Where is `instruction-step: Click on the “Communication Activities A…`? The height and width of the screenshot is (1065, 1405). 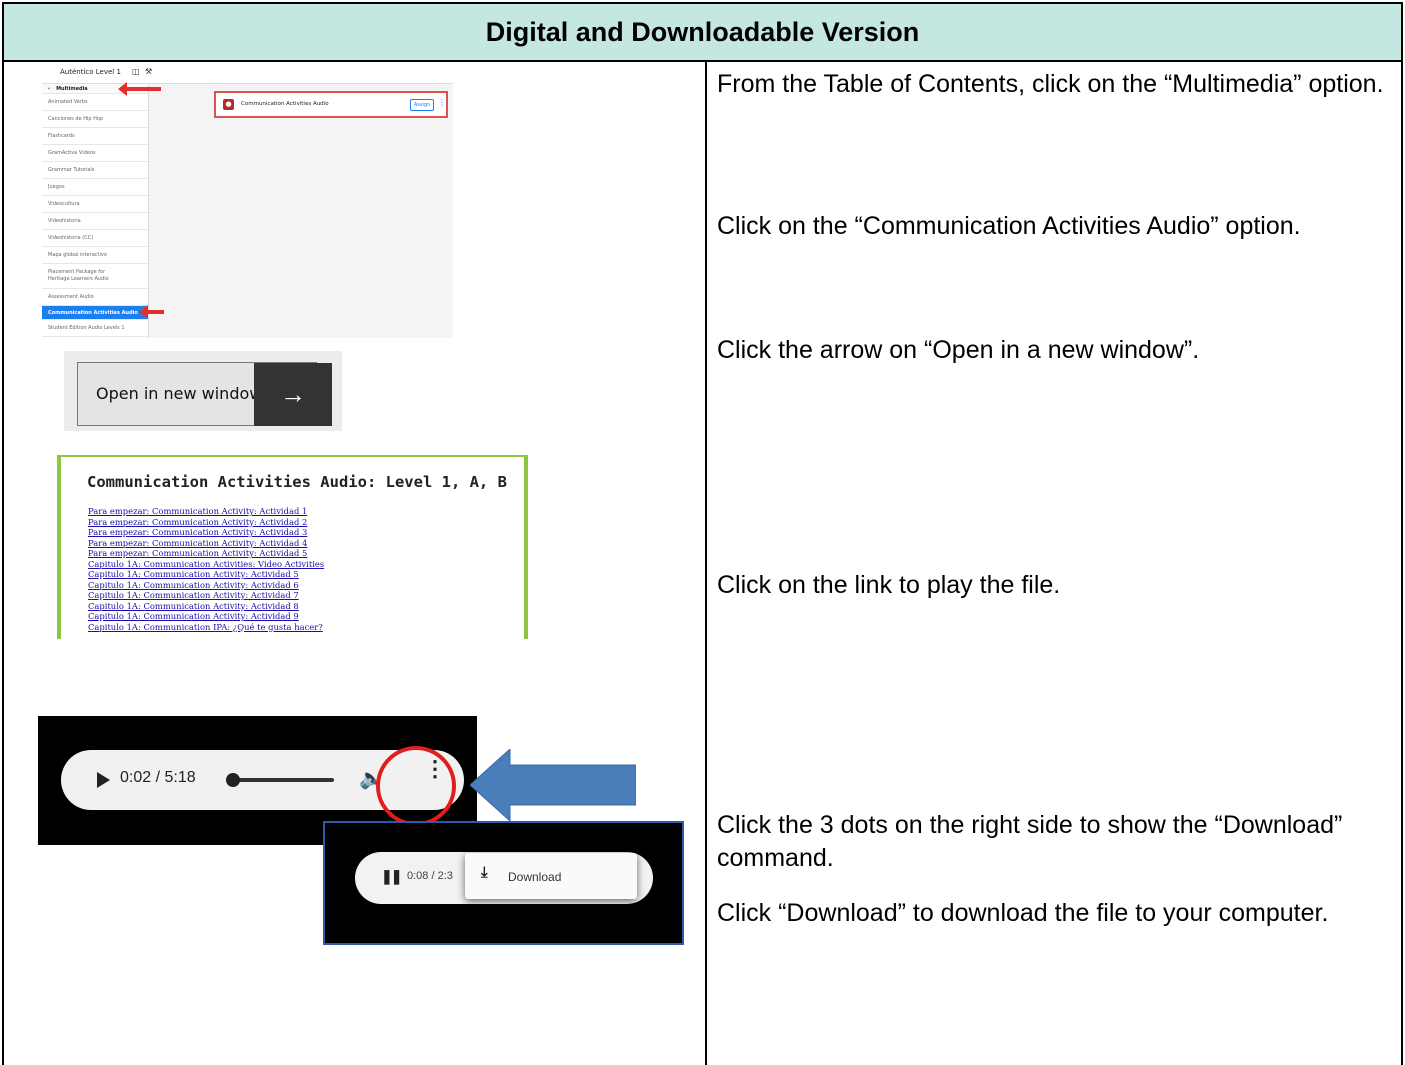 instruction-step: Click on the “Communication Activities A… is located at coordinates (1009, 226).